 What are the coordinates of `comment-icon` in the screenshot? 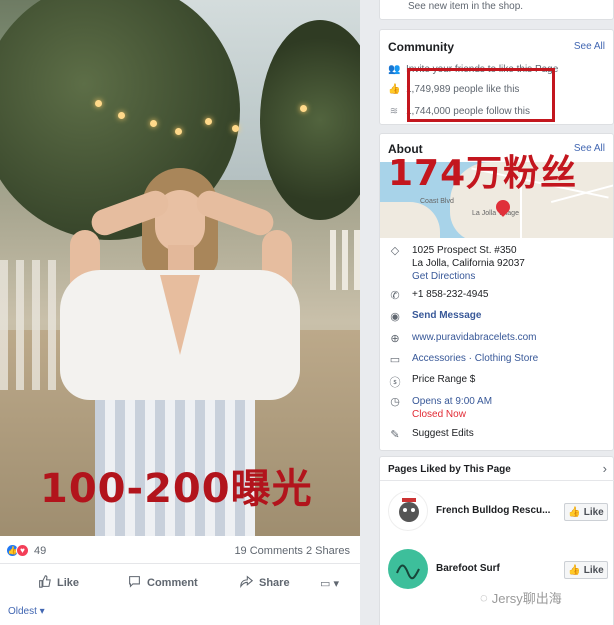 It's located at (134, 583).